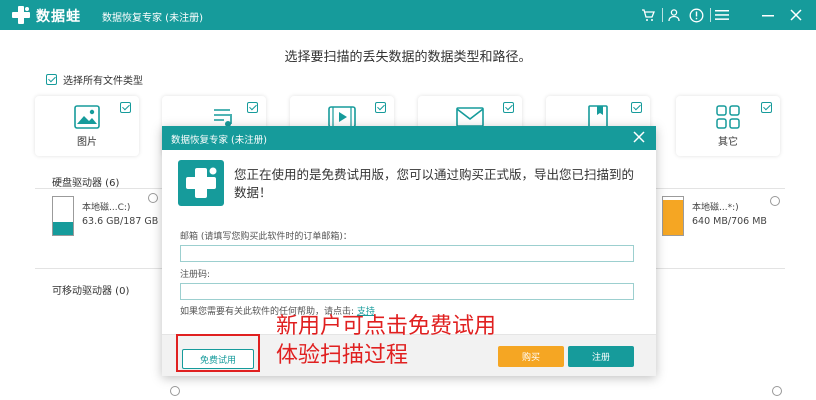 This screenshot has width=816, height=400. I want to click on dialog-message: 您正在使用的是免费试用版，您可以通过购买正式版，导出您已扫描到的数据！, so click(434, 183).